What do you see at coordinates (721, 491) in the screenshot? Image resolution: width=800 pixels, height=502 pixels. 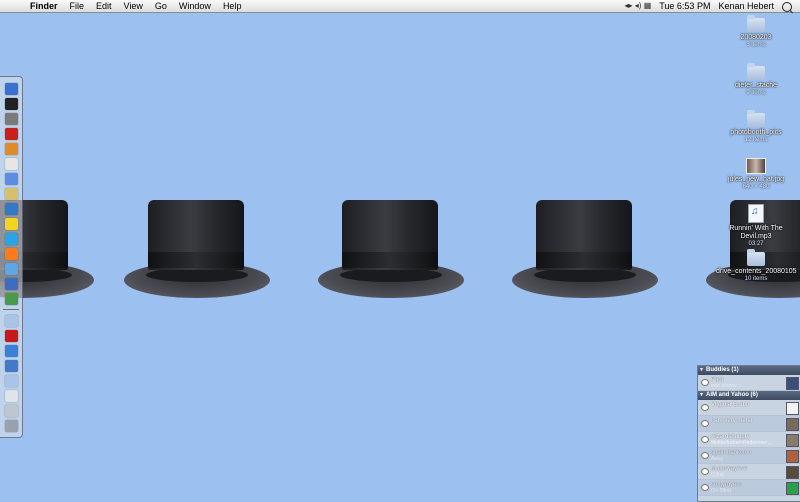 I see `buddy-status: (1h 29m)` at bounding box center [721, 491].